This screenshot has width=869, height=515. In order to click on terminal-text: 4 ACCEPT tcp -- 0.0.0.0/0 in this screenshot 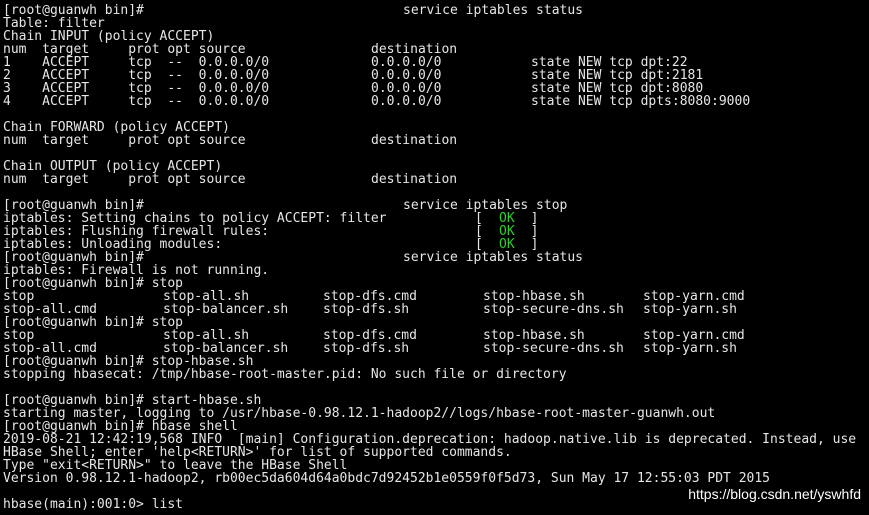, I will do `click(136, 101)`.